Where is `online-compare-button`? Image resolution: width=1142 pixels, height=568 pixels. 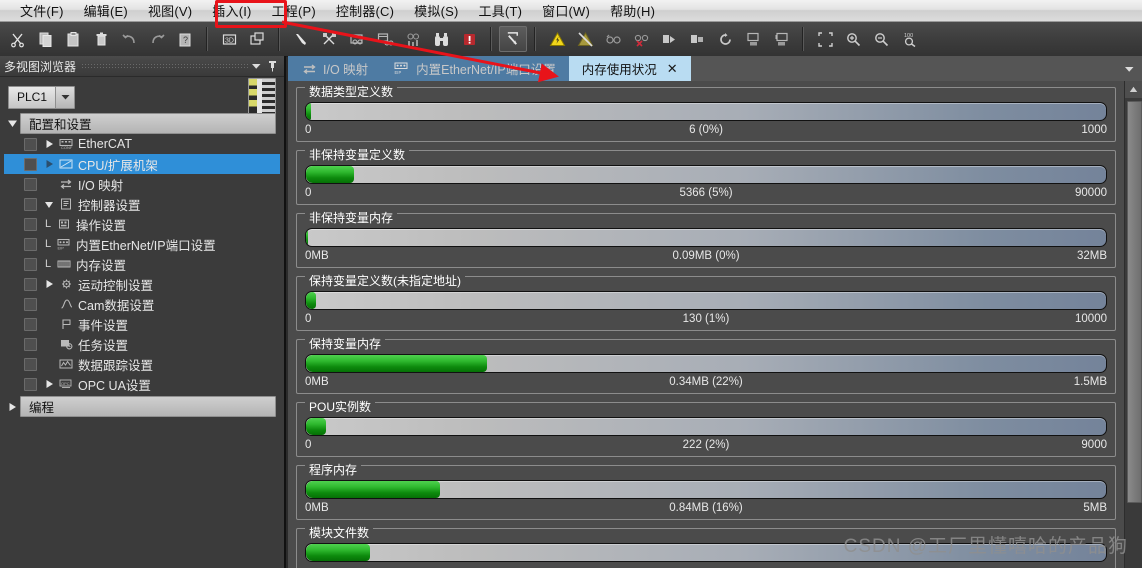
online-compare-button is located at coordinates (357, 39).